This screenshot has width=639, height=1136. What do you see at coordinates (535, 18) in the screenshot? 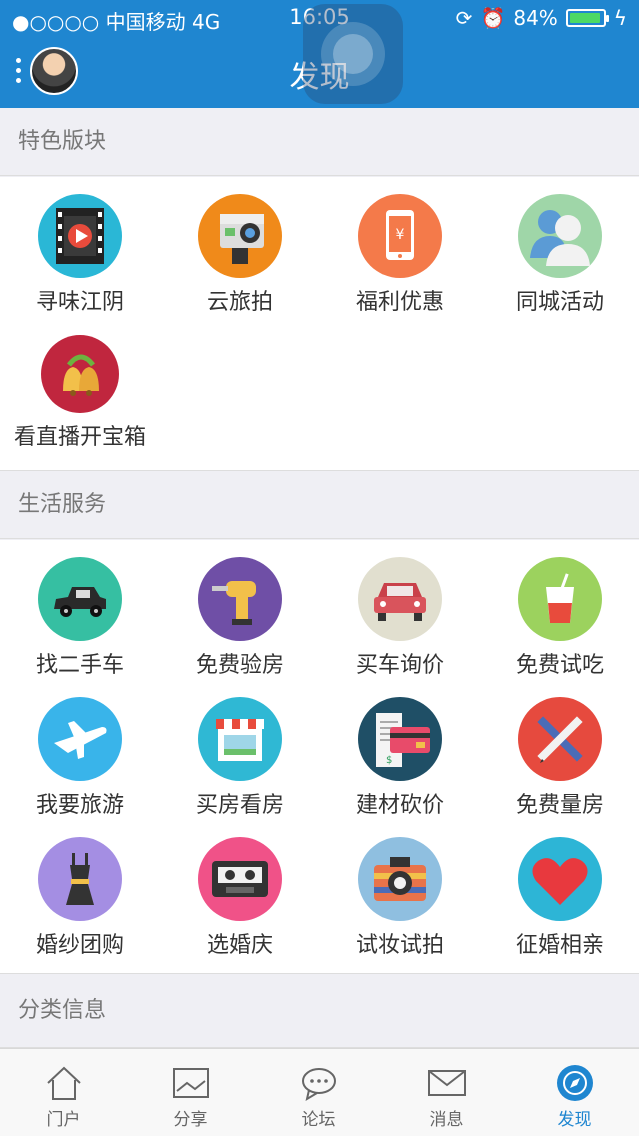
I see `battery-percent: 84%` at bounding box center [535, 18].